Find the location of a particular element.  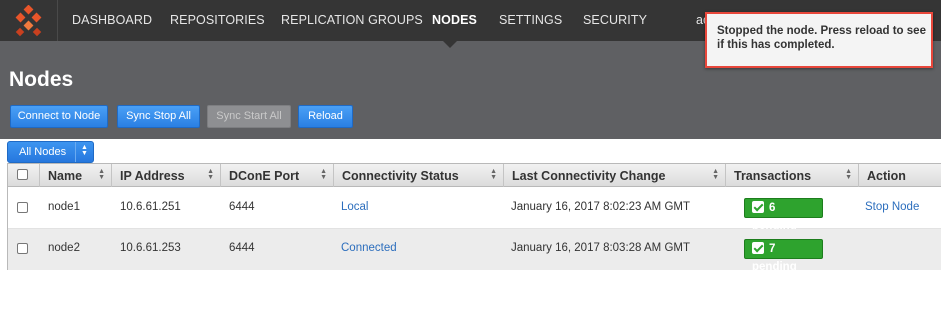

column-ip-address: IP Address ▲ ▼ is located at coordinates (166, 175).